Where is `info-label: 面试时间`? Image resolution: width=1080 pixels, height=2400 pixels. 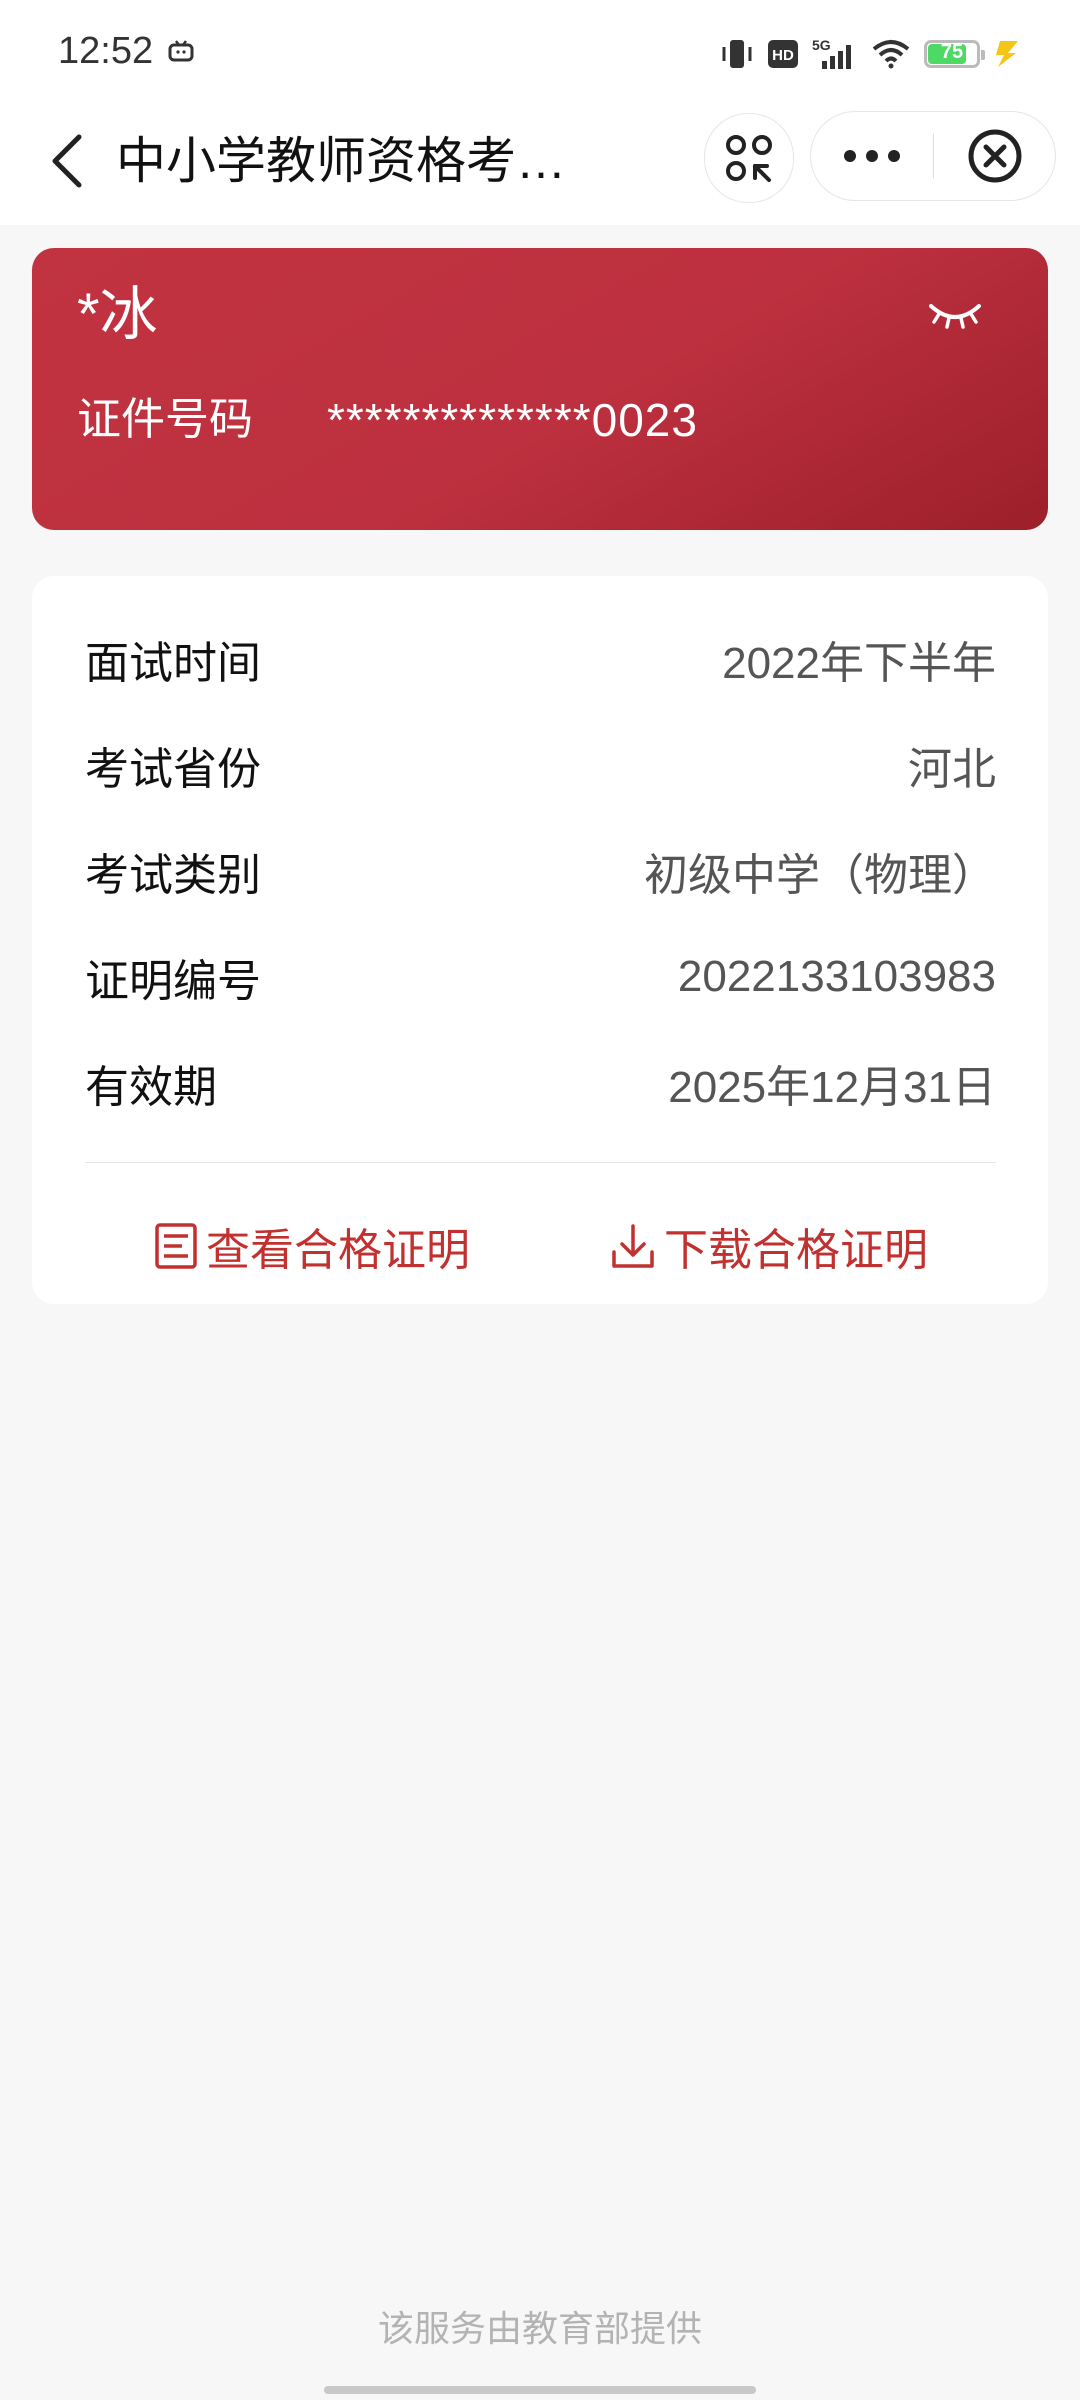
info-label: 面试时间 is located at coordinates (173, 663).